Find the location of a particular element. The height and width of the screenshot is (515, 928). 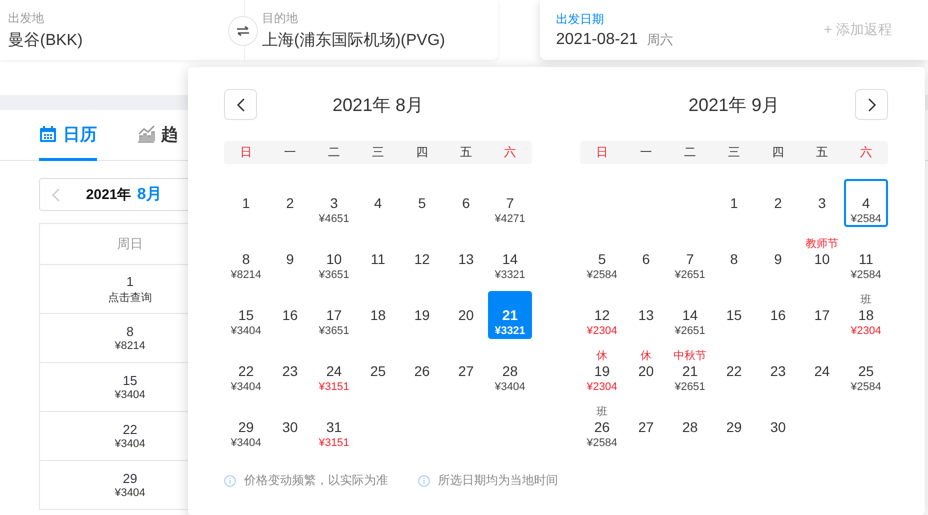

next-month-button is located at coordinates (871, 104).